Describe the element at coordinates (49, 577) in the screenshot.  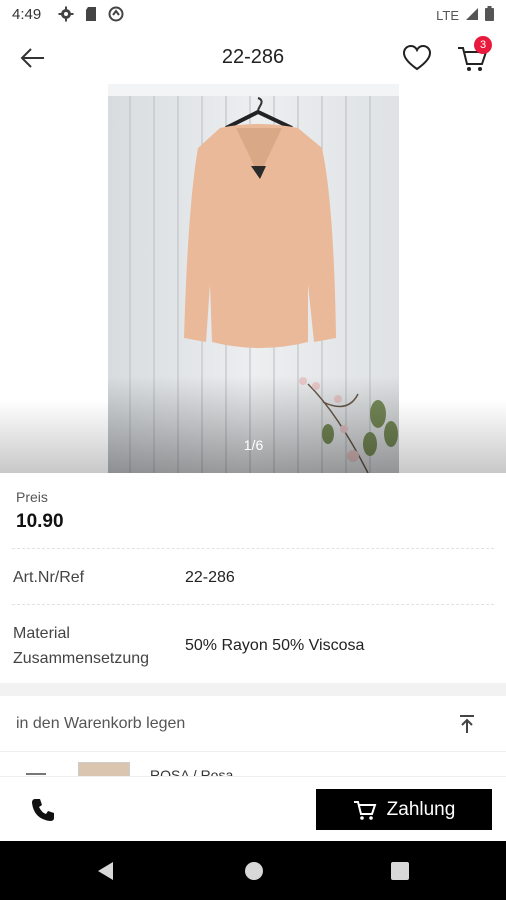
I see `detail-label-ref: Art.Nr/Ref` at that location.